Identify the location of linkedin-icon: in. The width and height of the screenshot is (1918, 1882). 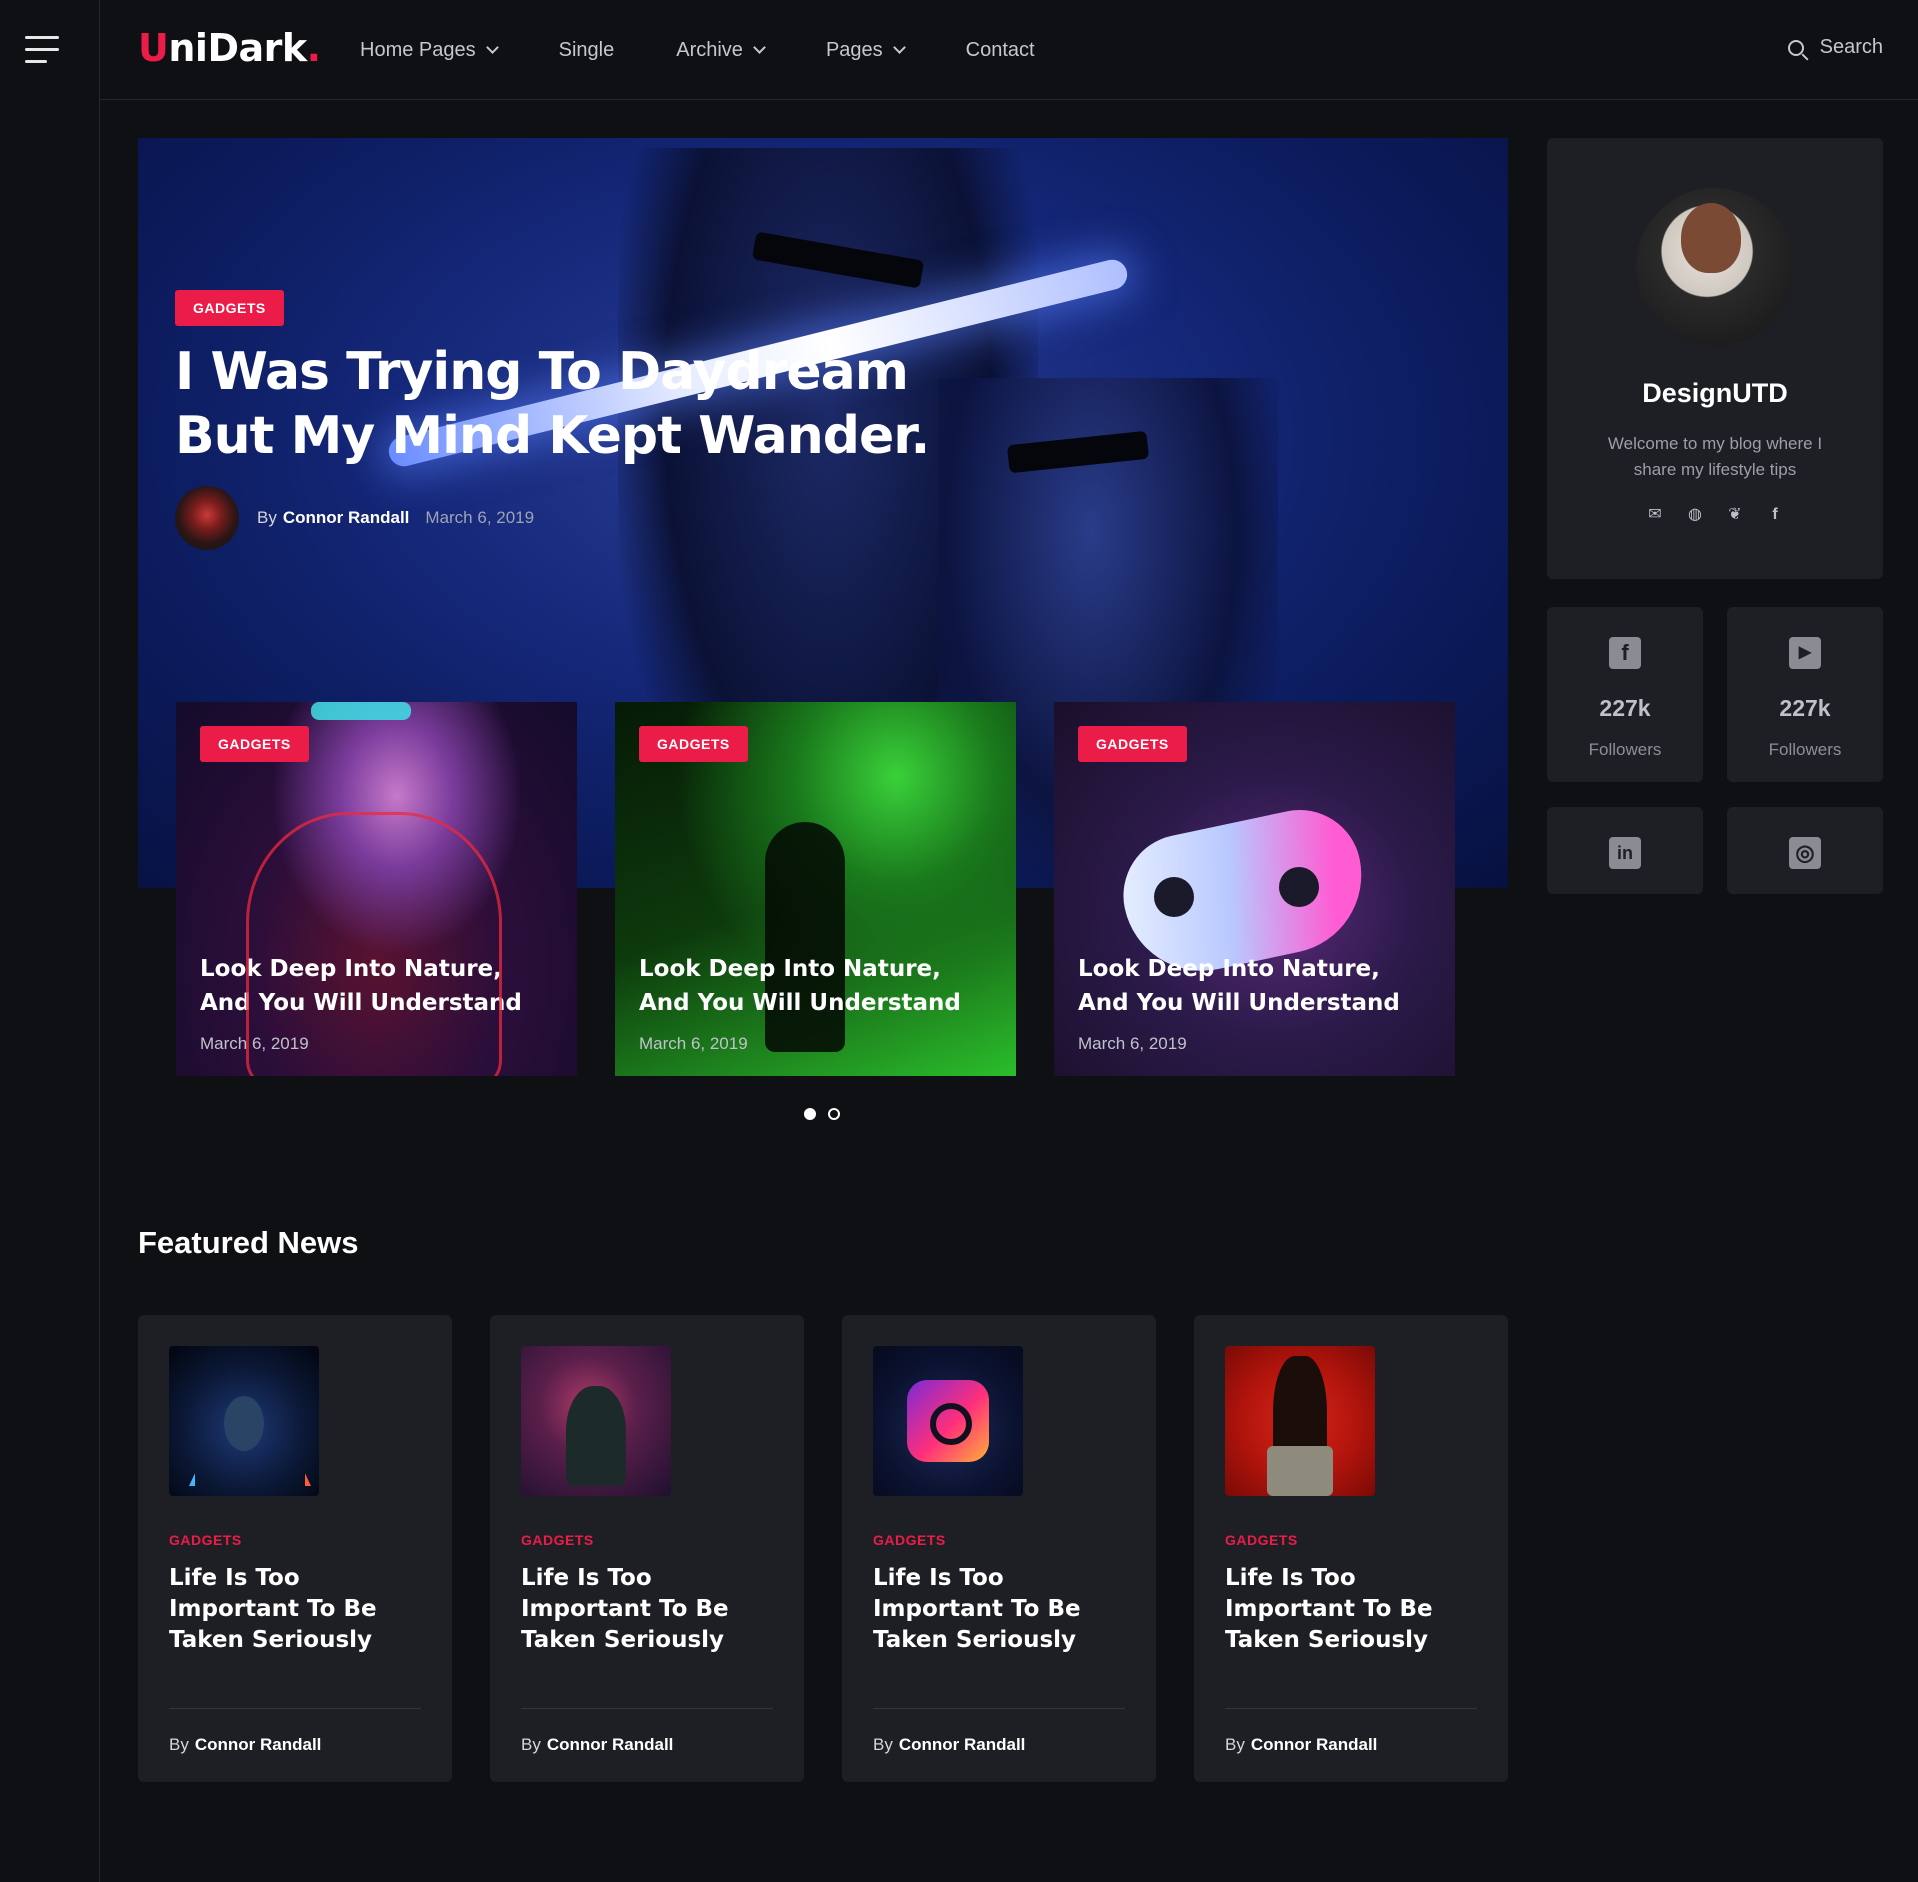
(1625, 853).